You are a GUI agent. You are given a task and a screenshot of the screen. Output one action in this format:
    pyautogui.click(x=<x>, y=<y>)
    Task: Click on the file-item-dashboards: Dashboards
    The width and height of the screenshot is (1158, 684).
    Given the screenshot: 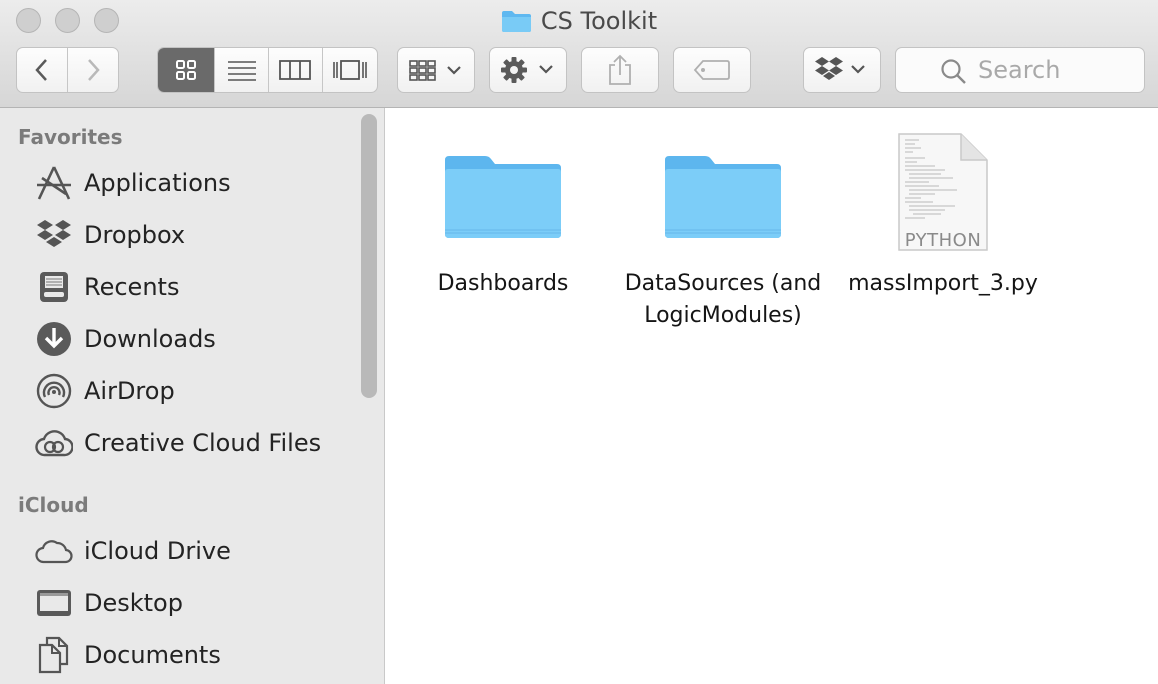 What is the action you would take?
    pyautogui.click(x=503, y=213)
    